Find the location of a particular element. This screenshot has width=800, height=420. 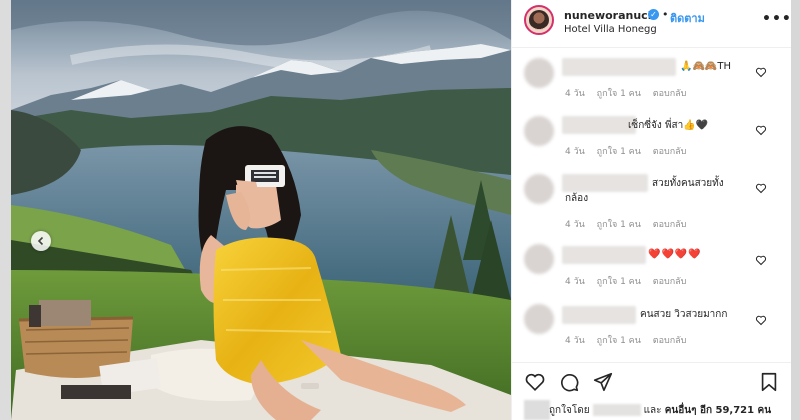

comment-text-line1: สวยทั้งคนสวยทั้ง is located at coordinates (688, 183).